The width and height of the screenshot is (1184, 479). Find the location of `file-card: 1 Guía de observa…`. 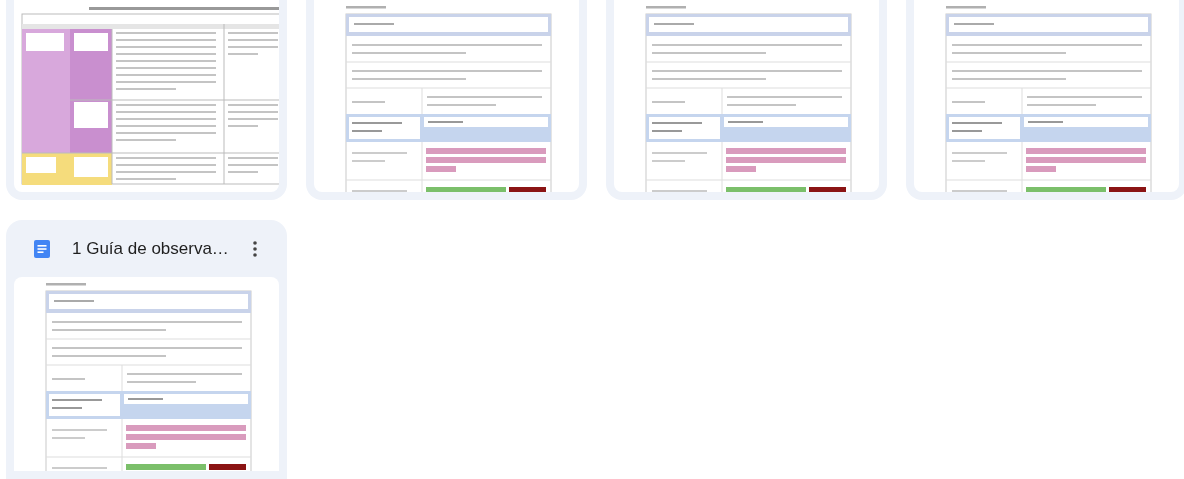

file-card: 1 Guía de observa… is located at coordinates (146, 349).